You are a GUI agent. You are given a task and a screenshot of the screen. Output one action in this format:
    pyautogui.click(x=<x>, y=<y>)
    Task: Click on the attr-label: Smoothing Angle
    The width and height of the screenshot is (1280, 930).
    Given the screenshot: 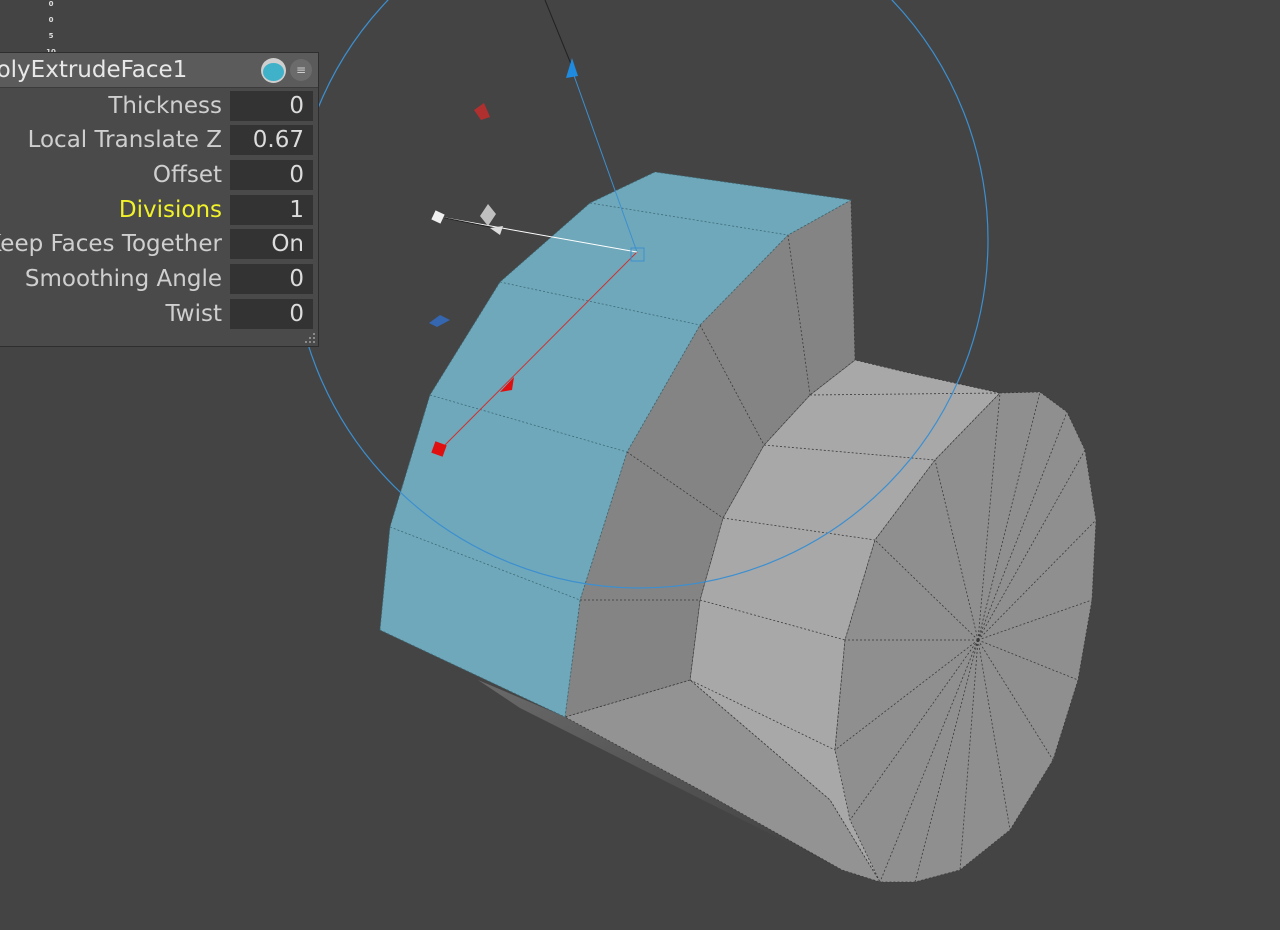 What is the action you would take?
    pyautogui.click(x=123, y=279)
    